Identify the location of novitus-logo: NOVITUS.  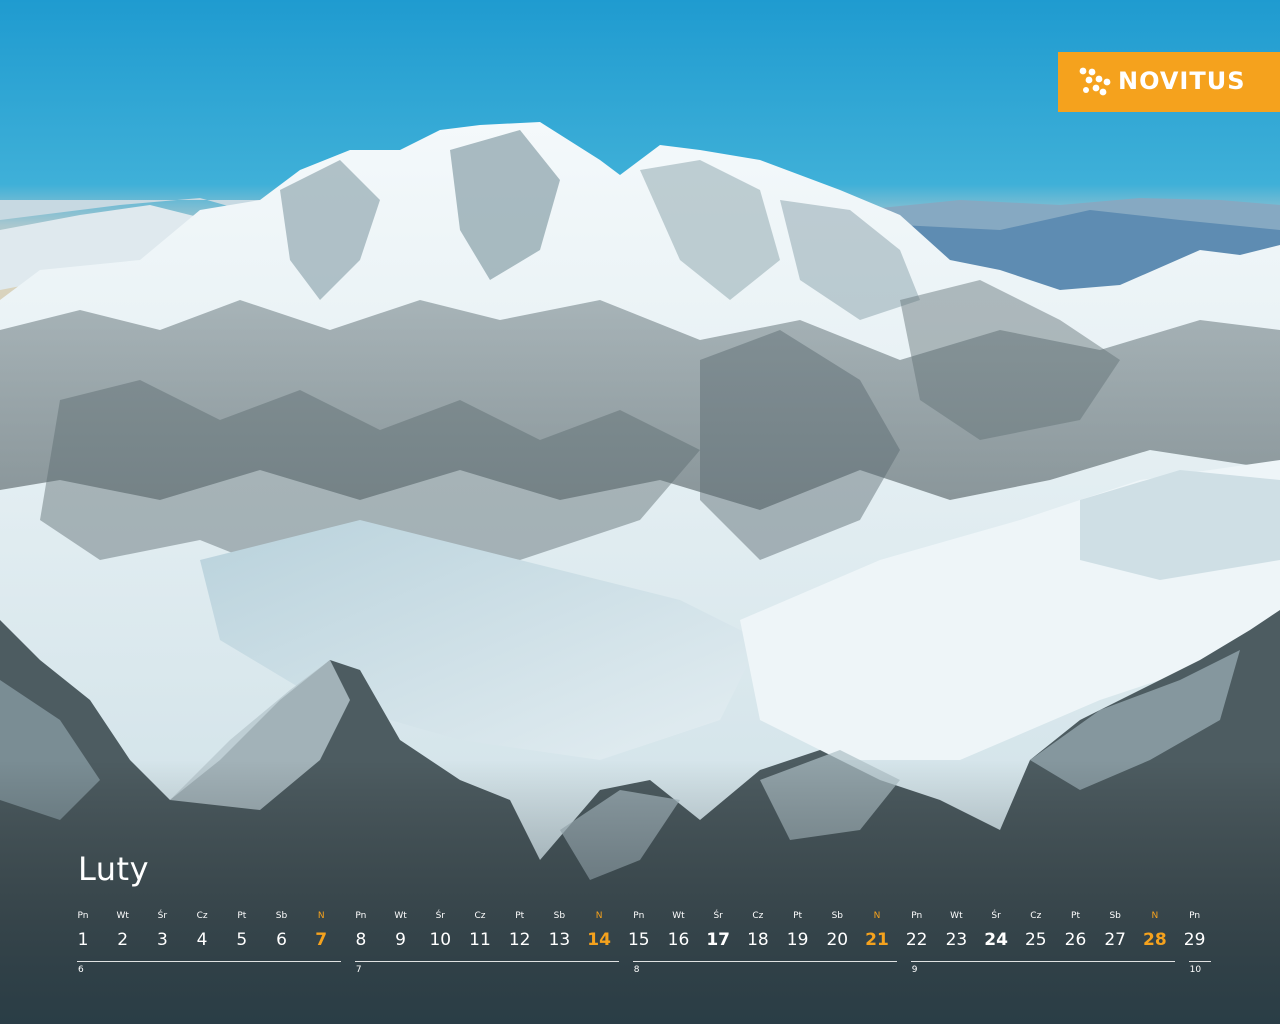
(1169, 82).